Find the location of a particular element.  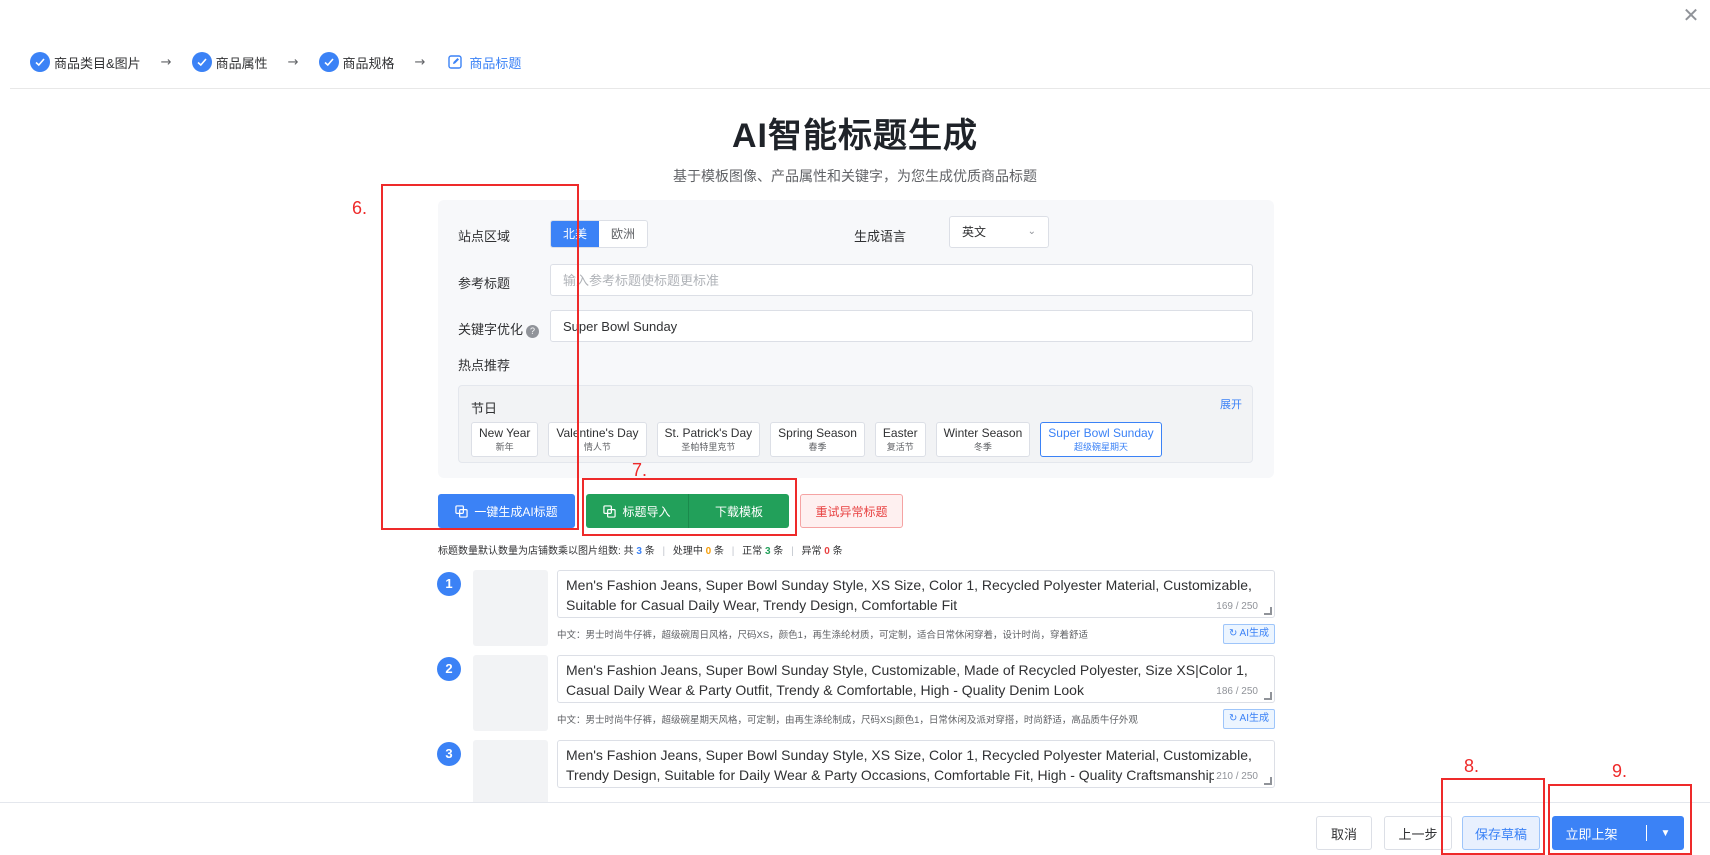

step-category-images: 商品类目&图片 is located at coordinates (85, 62).